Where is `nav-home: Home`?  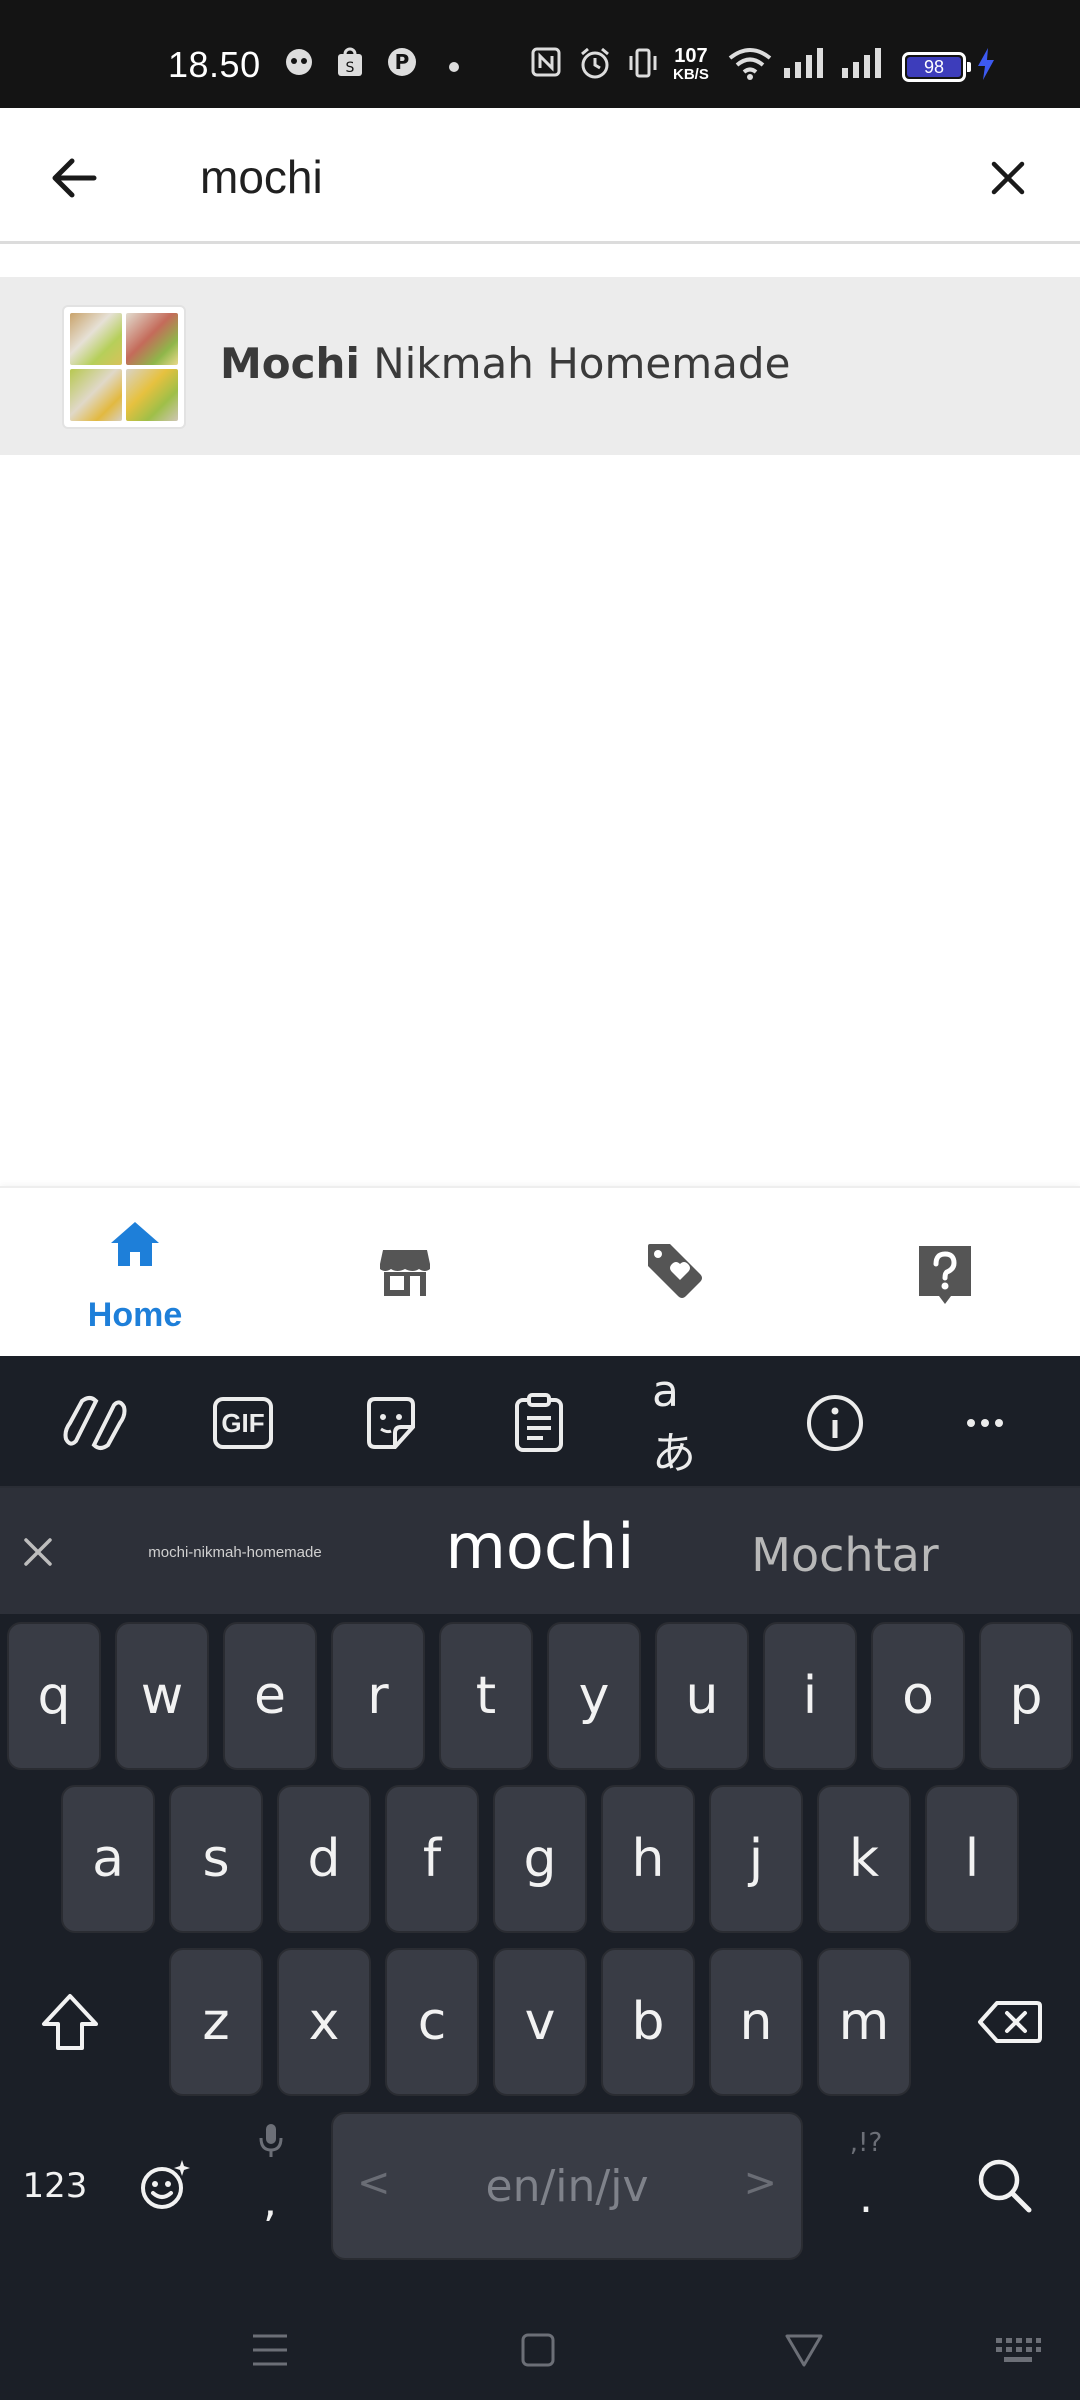 nav-home: Home is located at coordinates (135, 1273).